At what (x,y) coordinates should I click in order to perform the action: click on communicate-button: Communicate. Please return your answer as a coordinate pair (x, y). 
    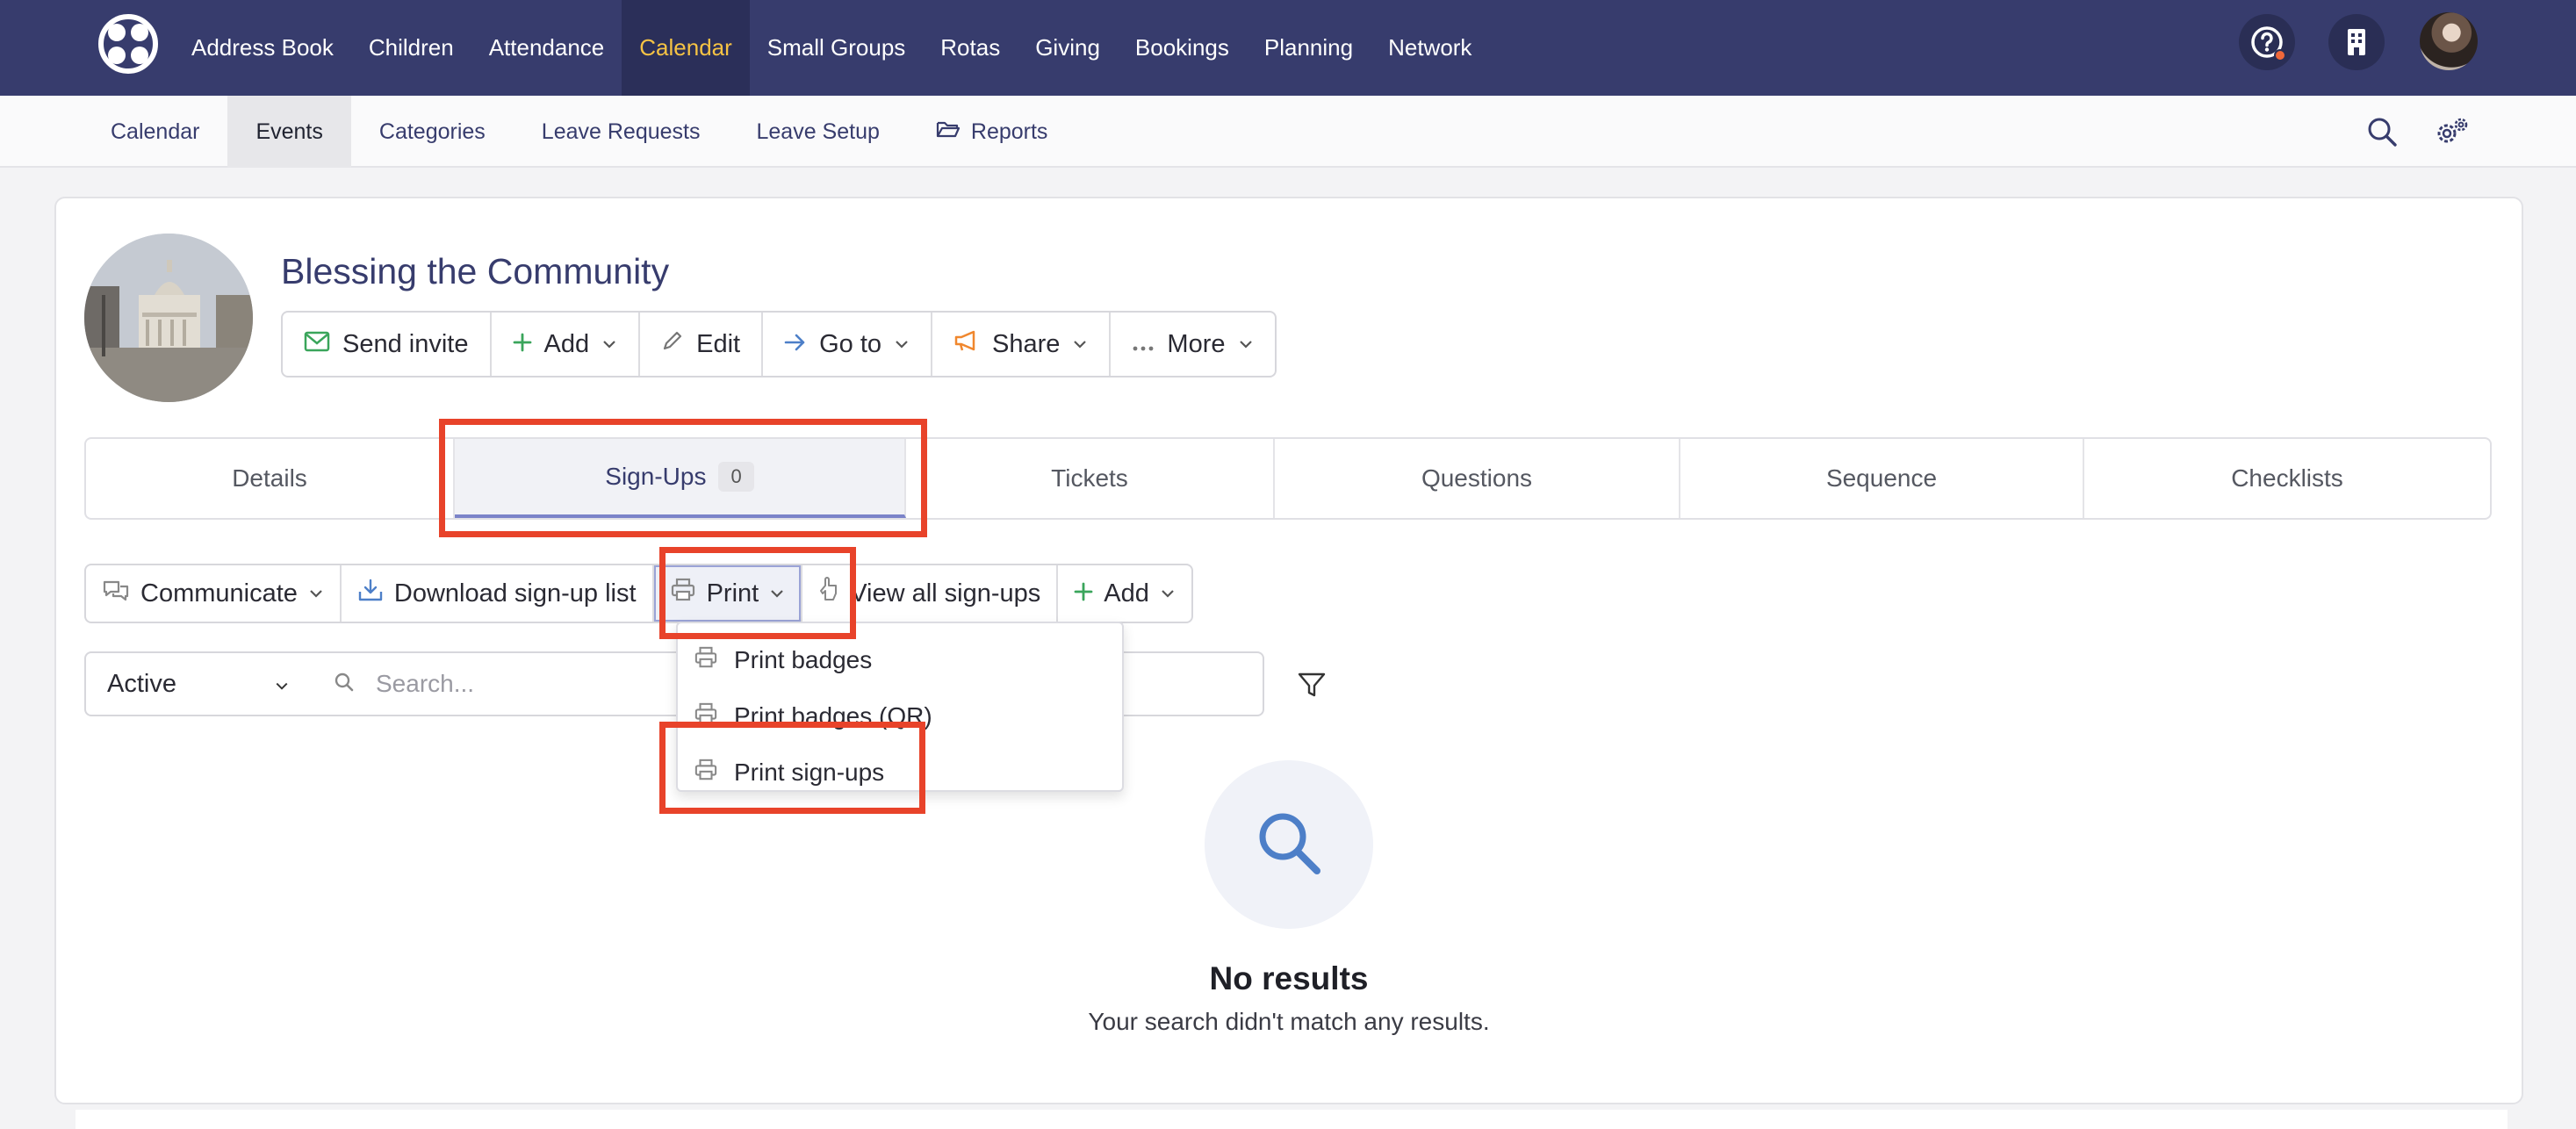
    Looking at the image, I should click on (214, 593).